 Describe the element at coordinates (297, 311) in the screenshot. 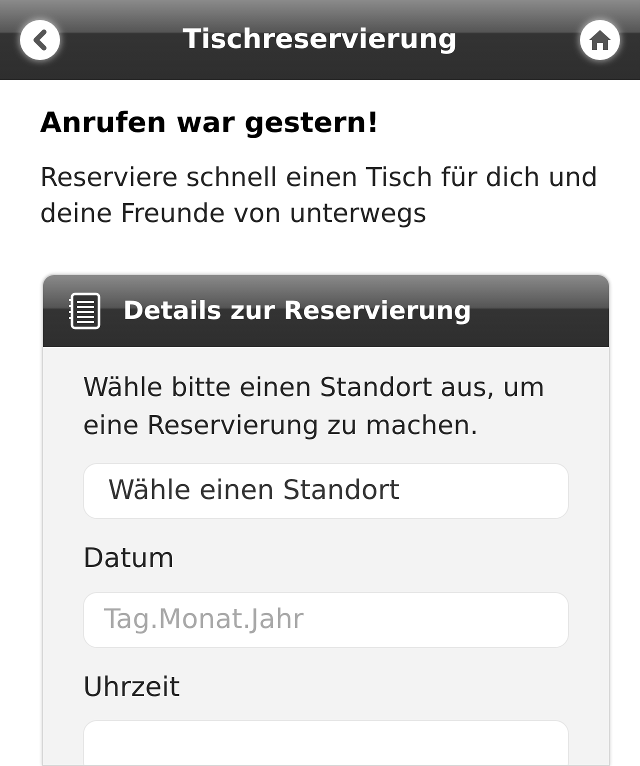

I see `card-title: Details zur Reservierung` at that location.